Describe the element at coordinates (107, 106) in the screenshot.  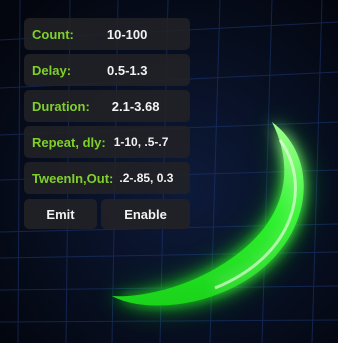
I see `duration-row: Duration: 2.1-3.68` at that location.